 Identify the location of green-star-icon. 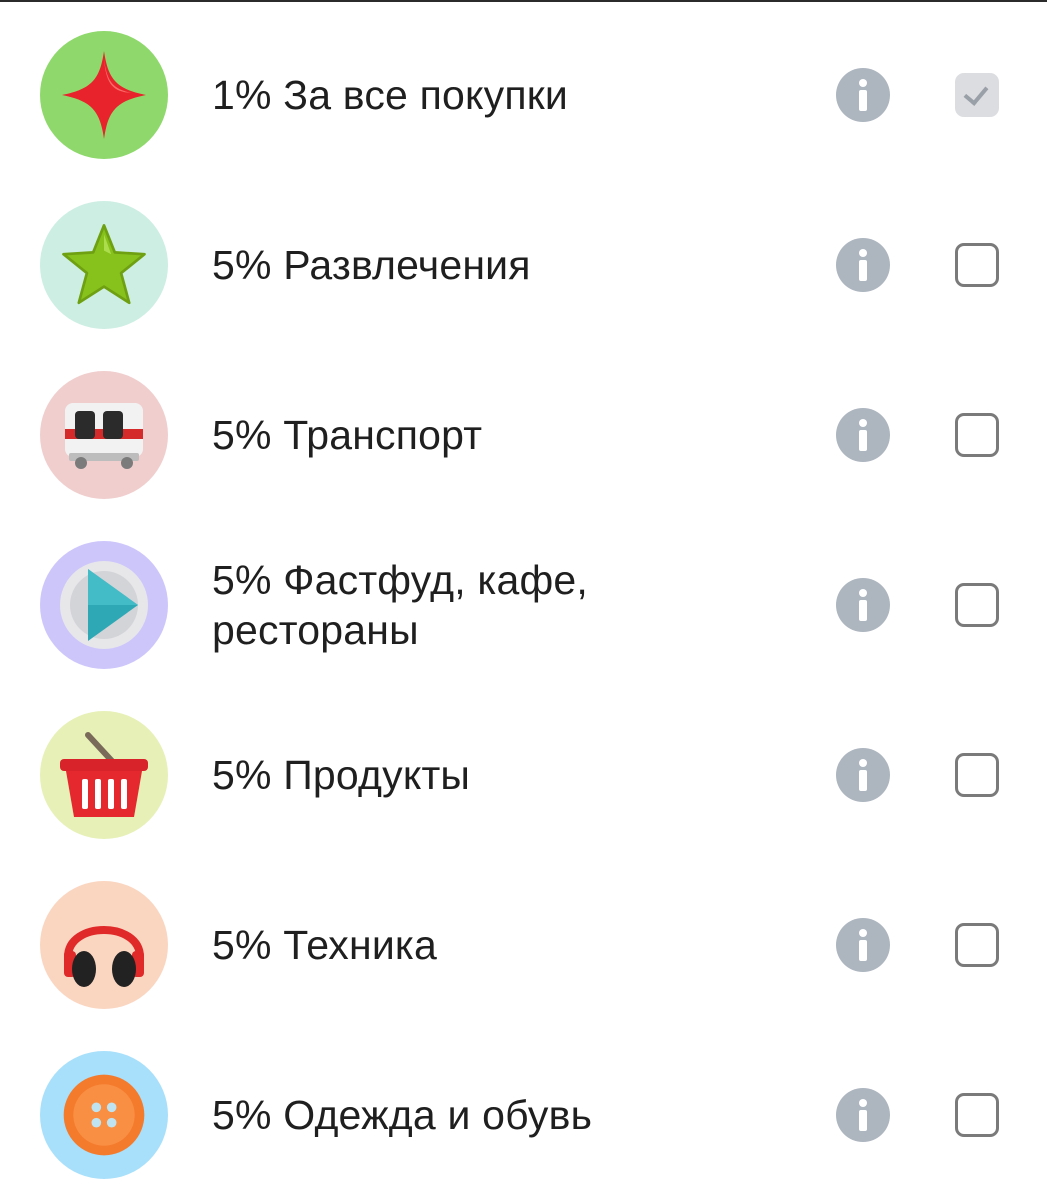
(104, 265).